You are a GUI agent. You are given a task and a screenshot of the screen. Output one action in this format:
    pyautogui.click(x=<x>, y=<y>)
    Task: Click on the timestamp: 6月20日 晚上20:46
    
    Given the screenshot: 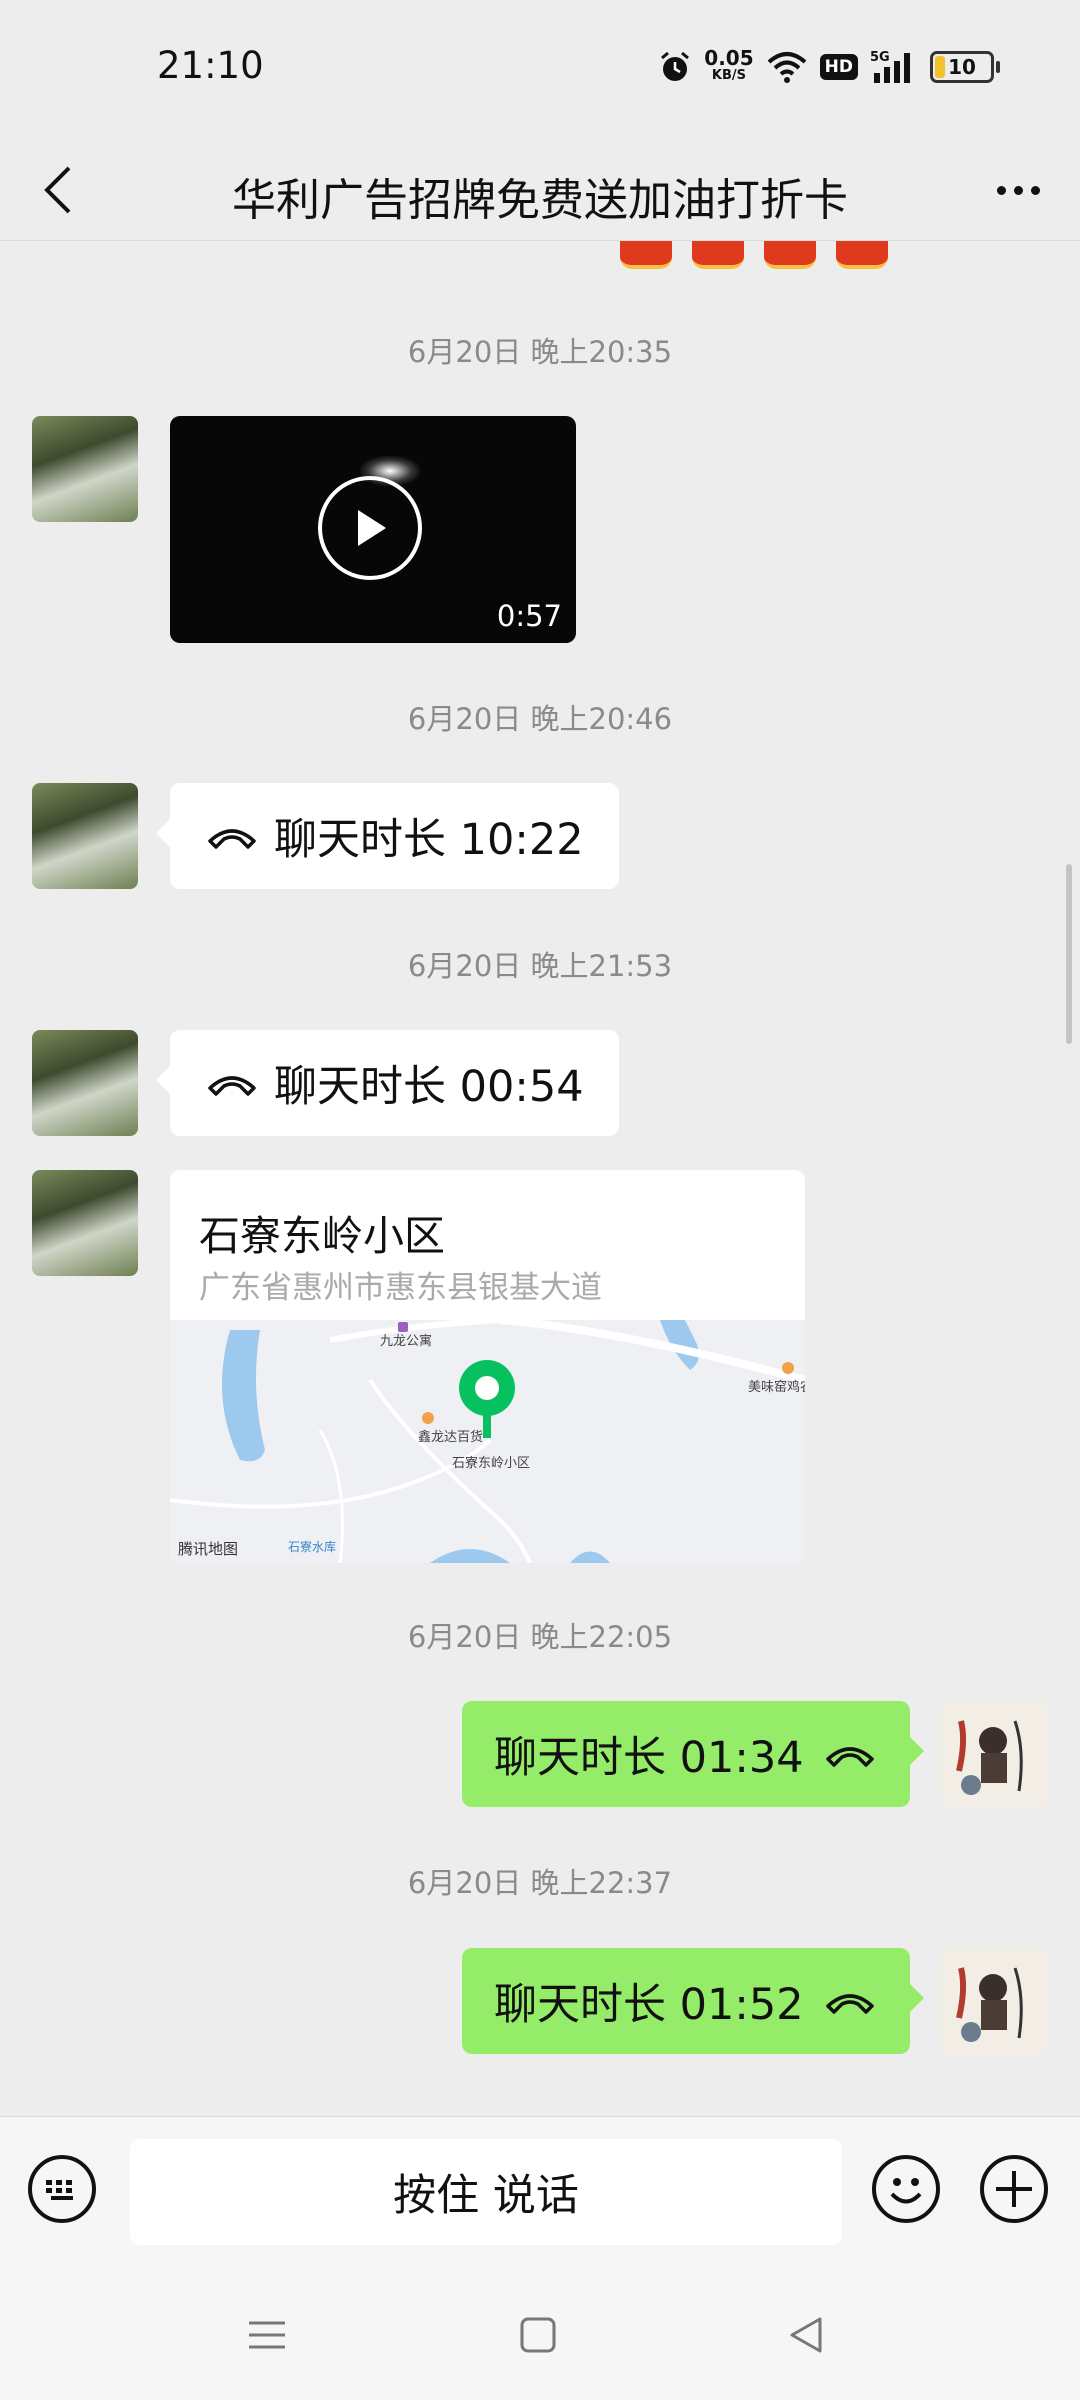 What is the action you would take?
    pyautogui.click(x=540, y=719)
    